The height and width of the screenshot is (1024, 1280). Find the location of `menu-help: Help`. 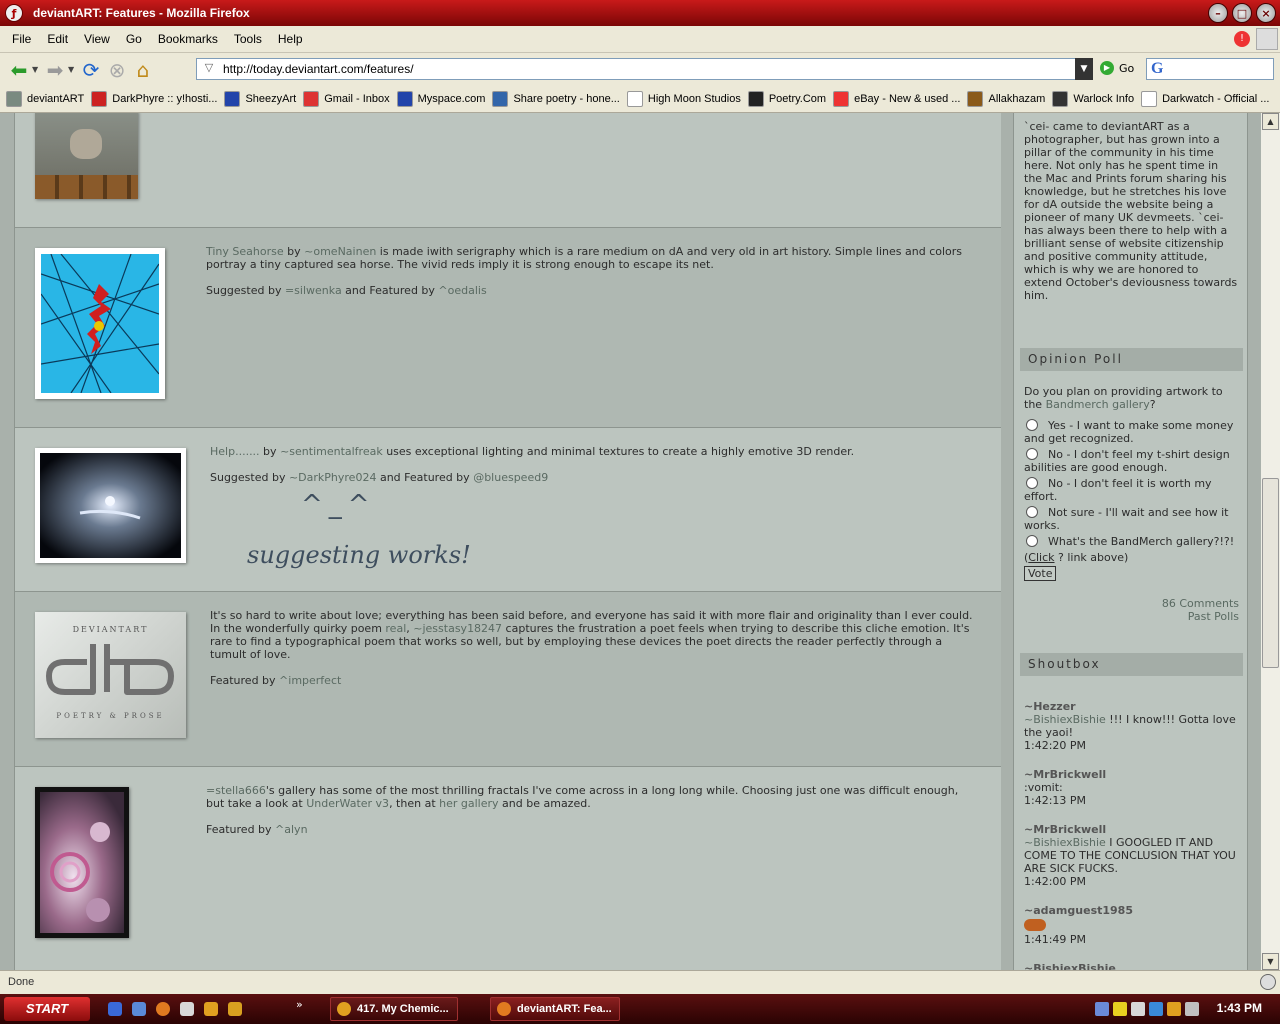

menu-help: Help is located at coordinates (290, 39).